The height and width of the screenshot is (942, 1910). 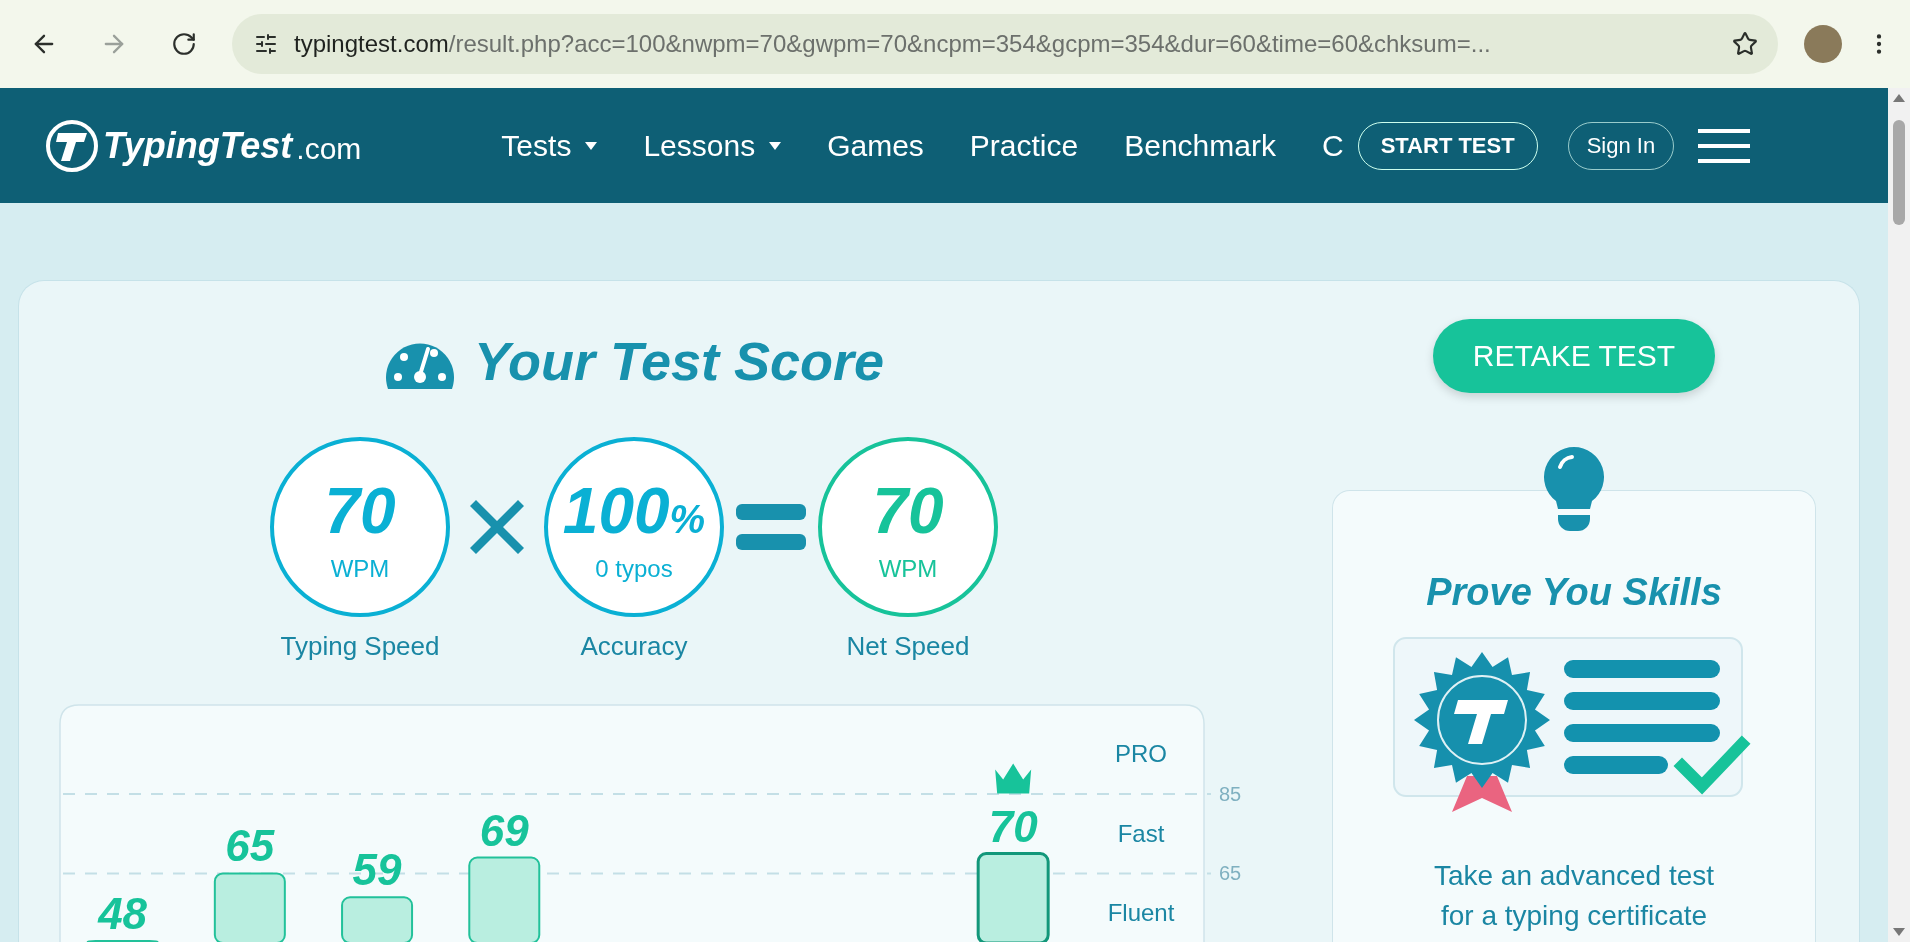 What do you see at coordinates (1230, 794) in the screenshot?
I see `axis-tick-label: 85` at bounding box center [1230, 794].